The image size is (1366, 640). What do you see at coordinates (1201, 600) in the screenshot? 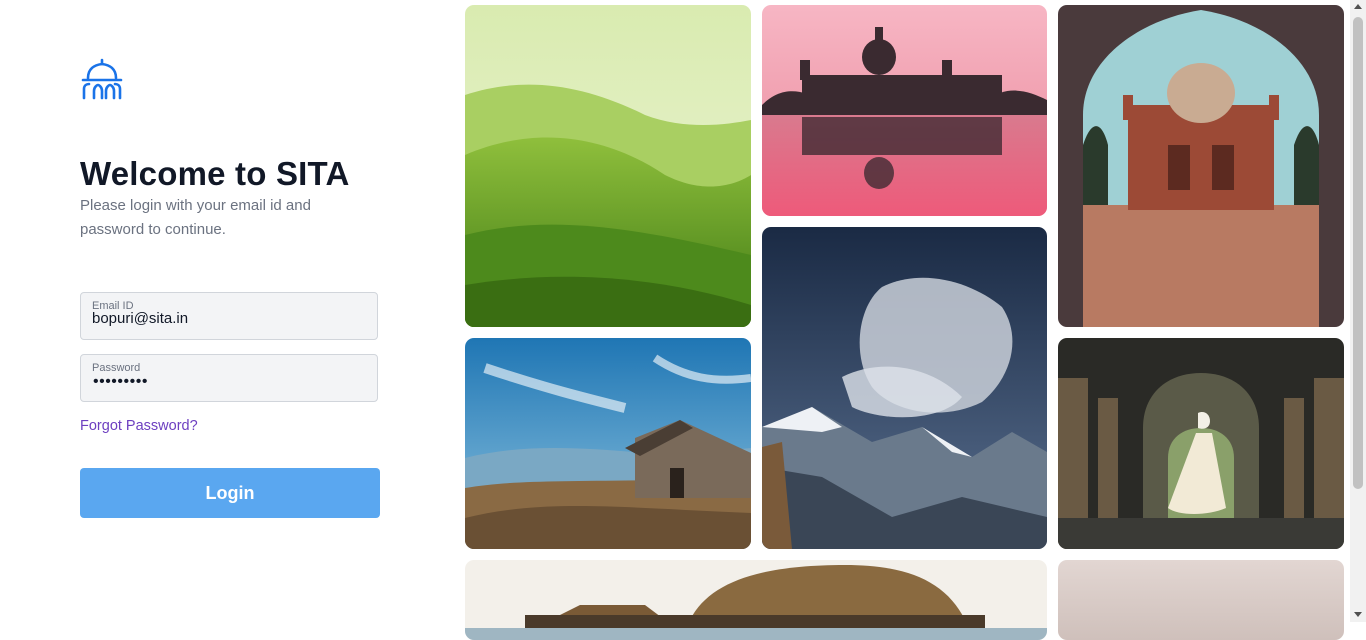
I see `misty-image` at bounding box center [1201, 600].